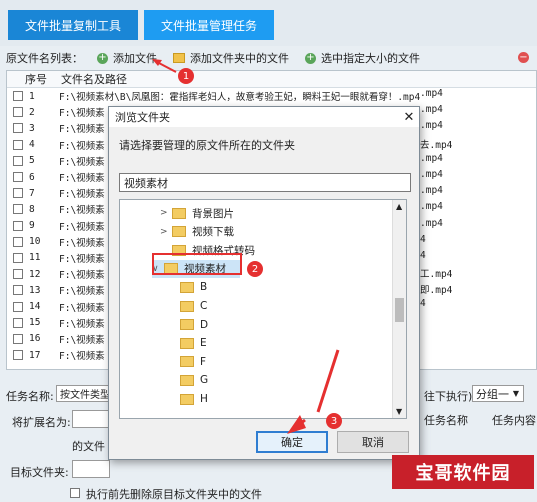  I want to click on annotation-badge-3: 3, so click(334, 421).